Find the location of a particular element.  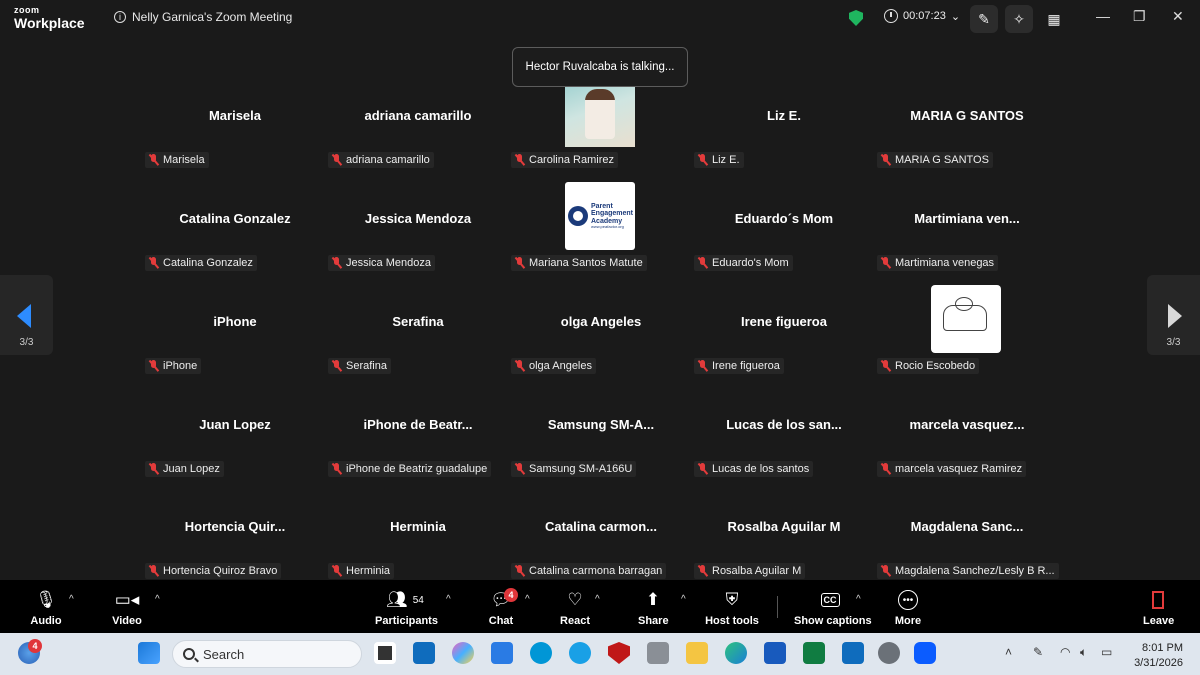

clock-time: 8:01 PM is located at coordinates (1162, 648).